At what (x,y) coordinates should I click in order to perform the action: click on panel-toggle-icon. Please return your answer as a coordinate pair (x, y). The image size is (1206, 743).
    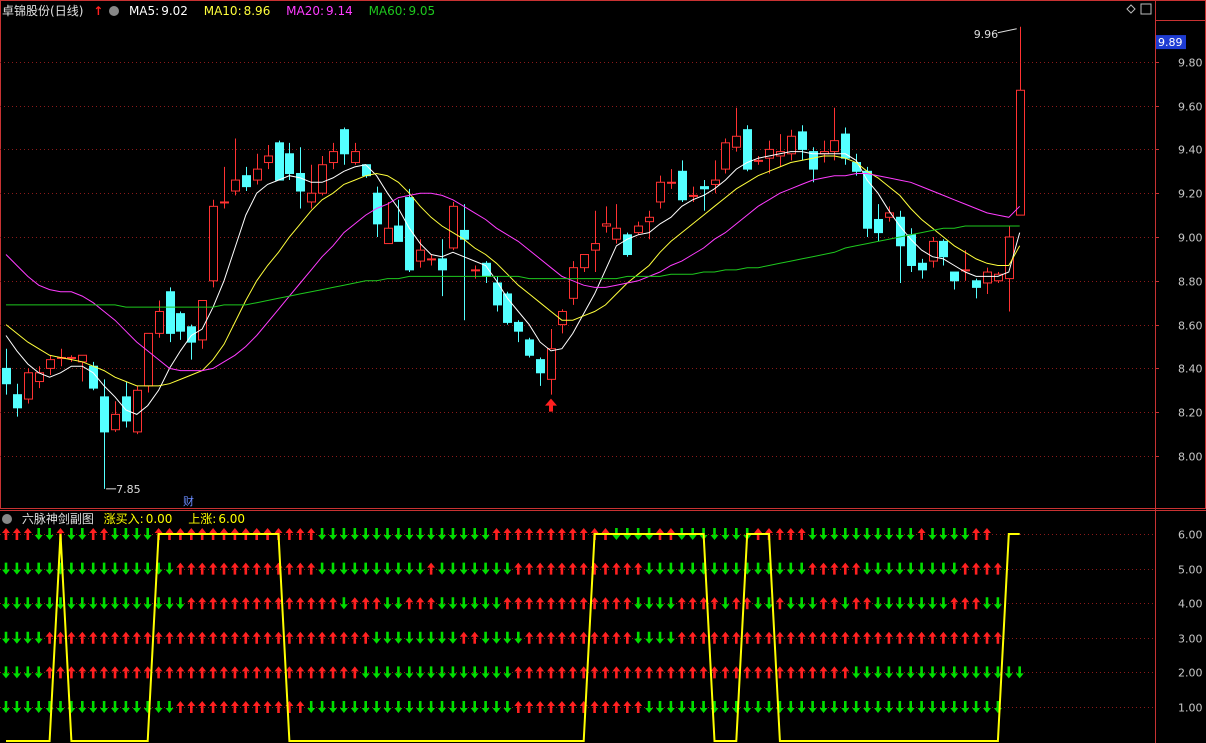
    Looking at the image, I should click on (1146, 9).